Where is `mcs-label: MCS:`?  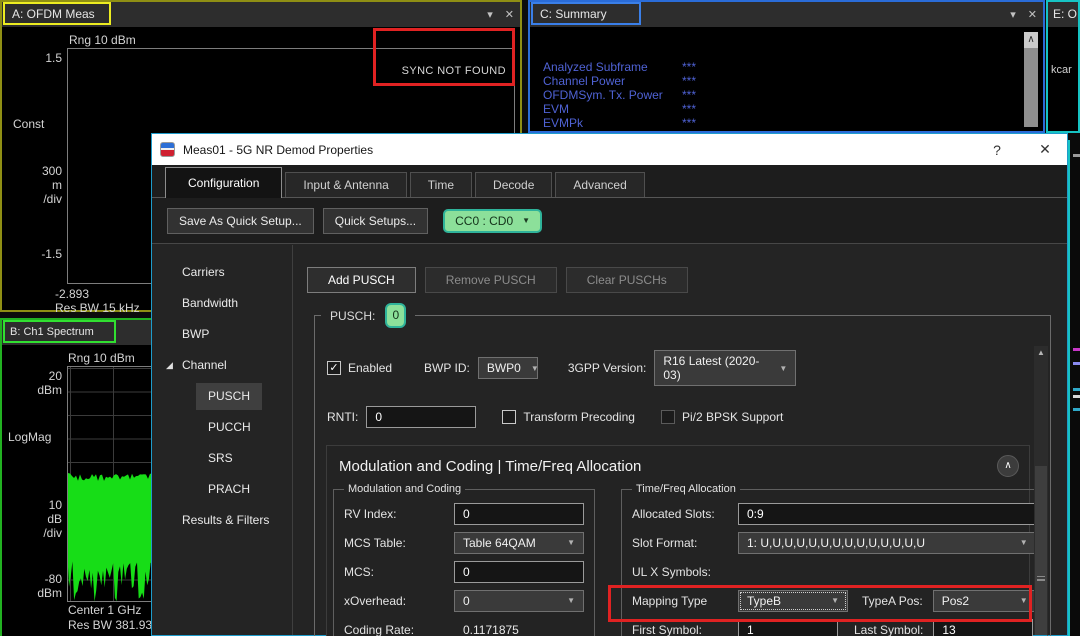 mcs-label: MCS: is located at coordinates (359, 571).